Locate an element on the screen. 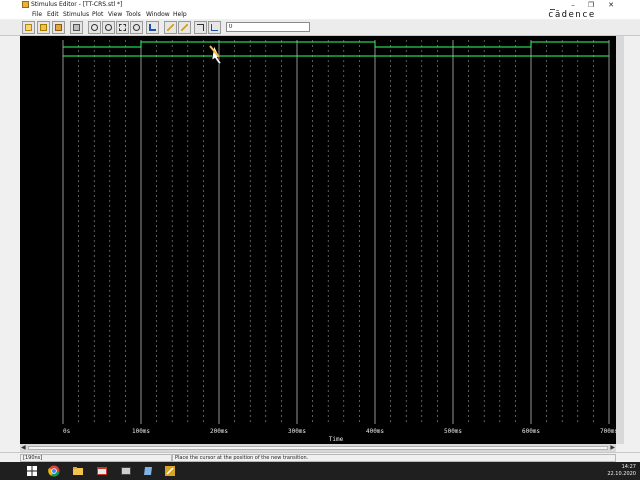 The height and width of the screenshot is (480, 640). menu-plot: Plot is located at coordinates (97, 14).